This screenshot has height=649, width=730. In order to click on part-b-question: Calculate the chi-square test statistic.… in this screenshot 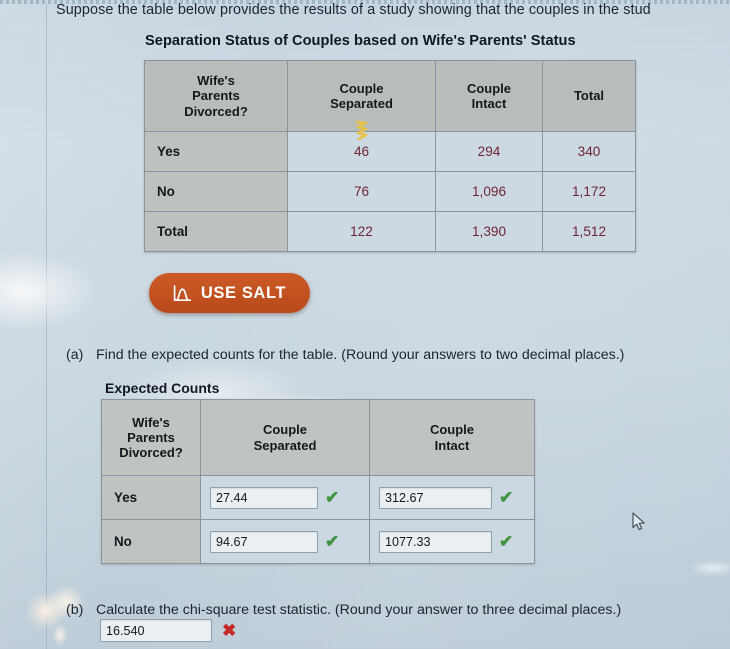, I will do `click(359, 610)`.